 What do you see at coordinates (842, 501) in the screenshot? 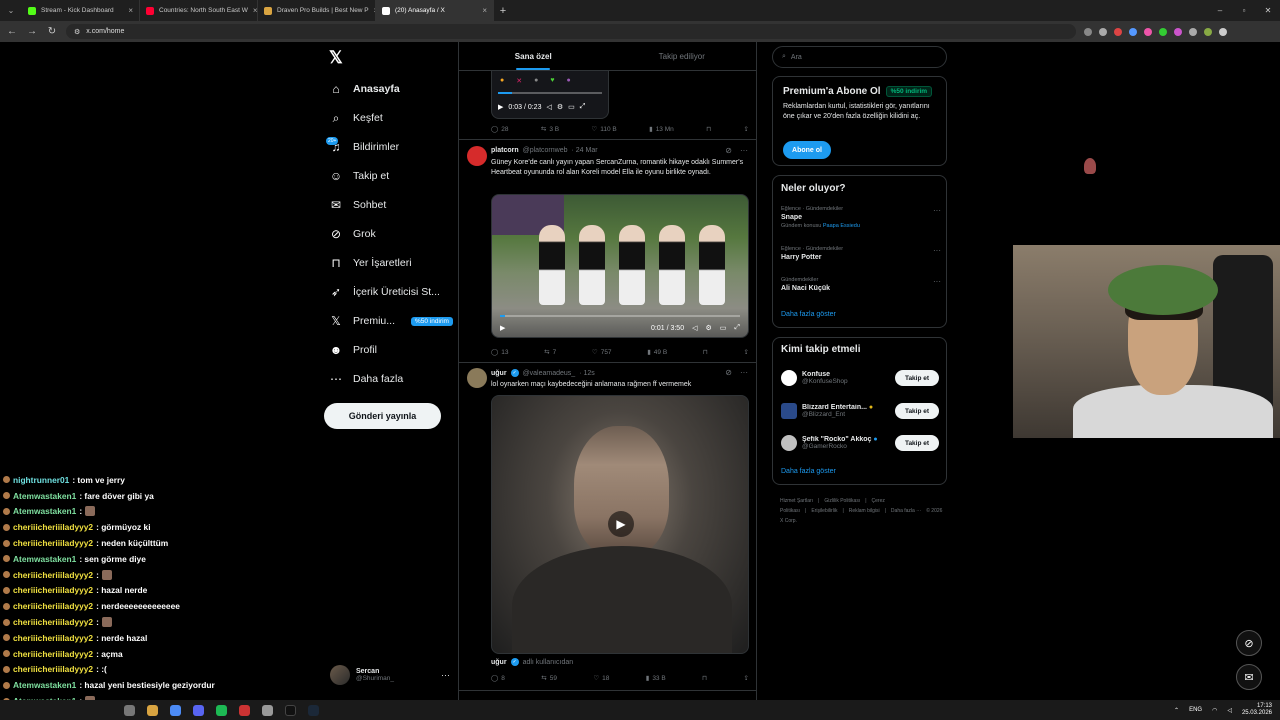
I see `footer-link: Gizlilik Politikası` at bounding box center [842, 501].